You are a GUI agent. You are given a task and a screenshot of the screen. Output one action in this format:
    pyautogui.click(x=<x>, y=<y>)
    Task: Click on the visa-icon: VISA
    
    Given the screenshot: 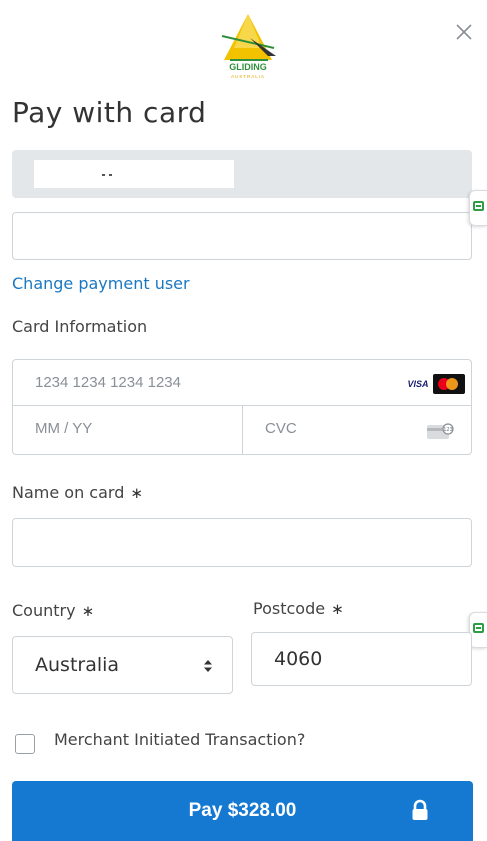 What is the action you would take?
    pyautogui.click(x=418, y=384)
    